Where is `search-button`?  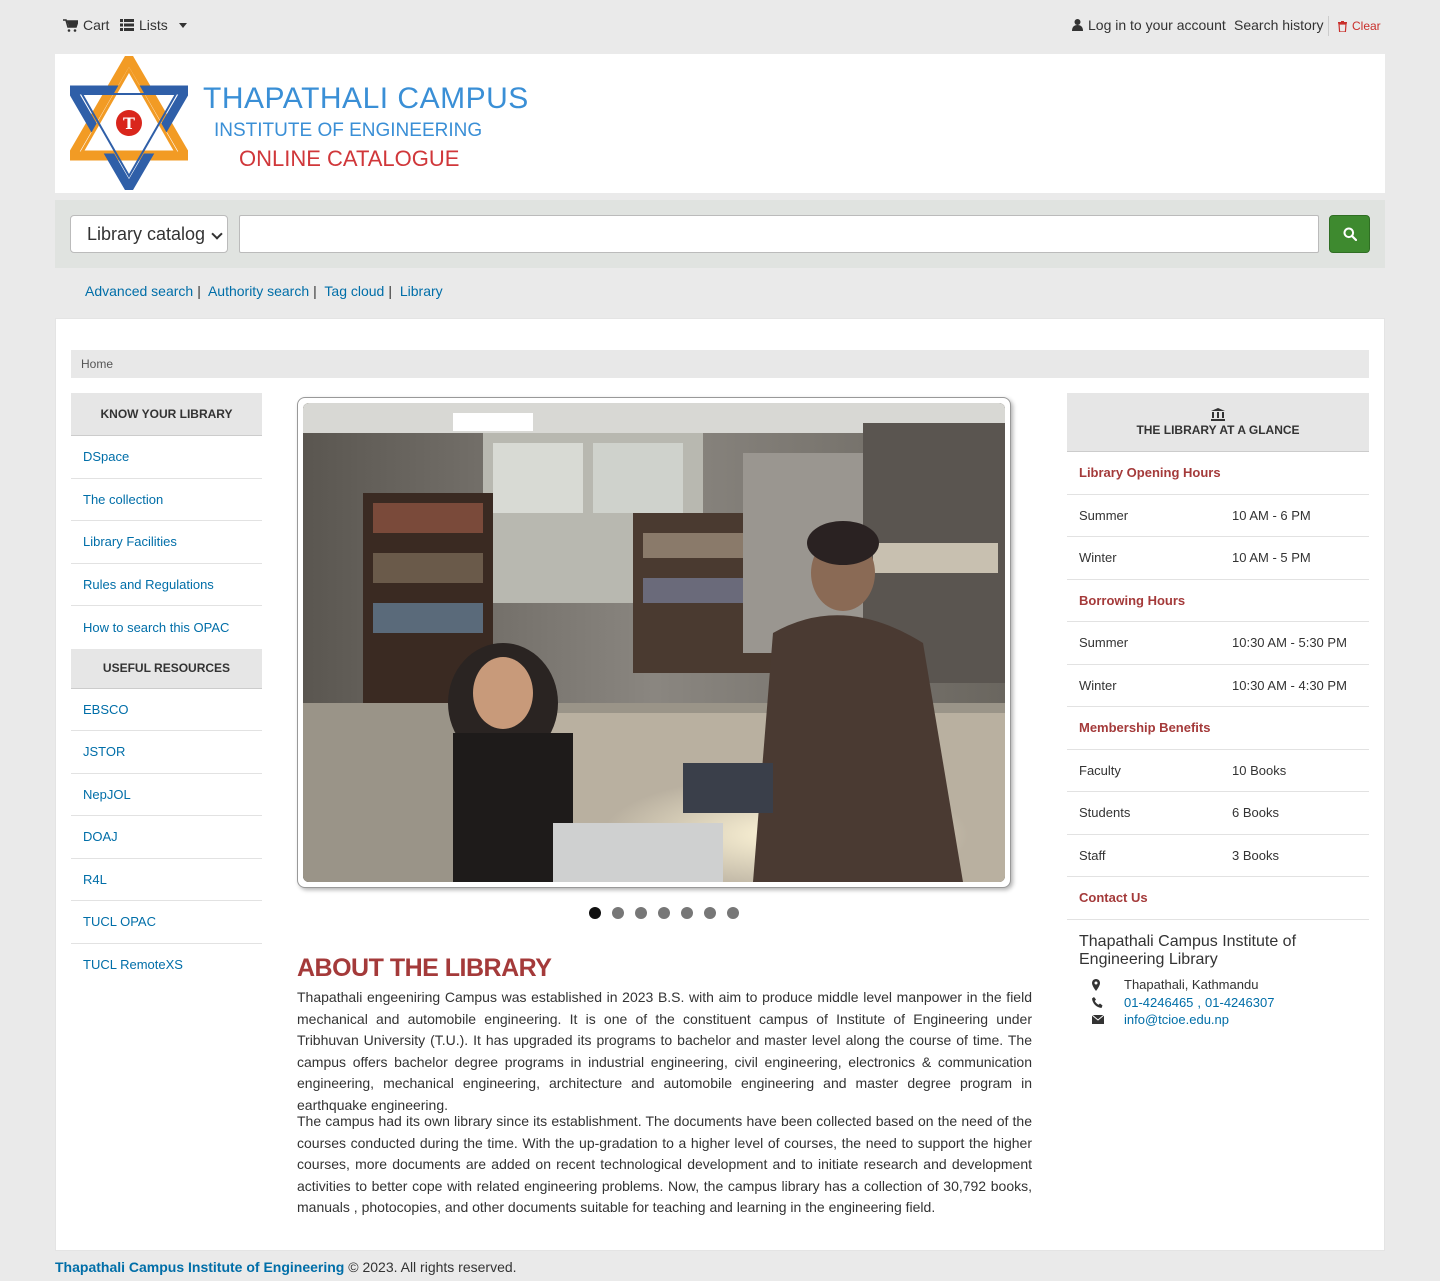
search-button is located at coordinates (1349, 234).